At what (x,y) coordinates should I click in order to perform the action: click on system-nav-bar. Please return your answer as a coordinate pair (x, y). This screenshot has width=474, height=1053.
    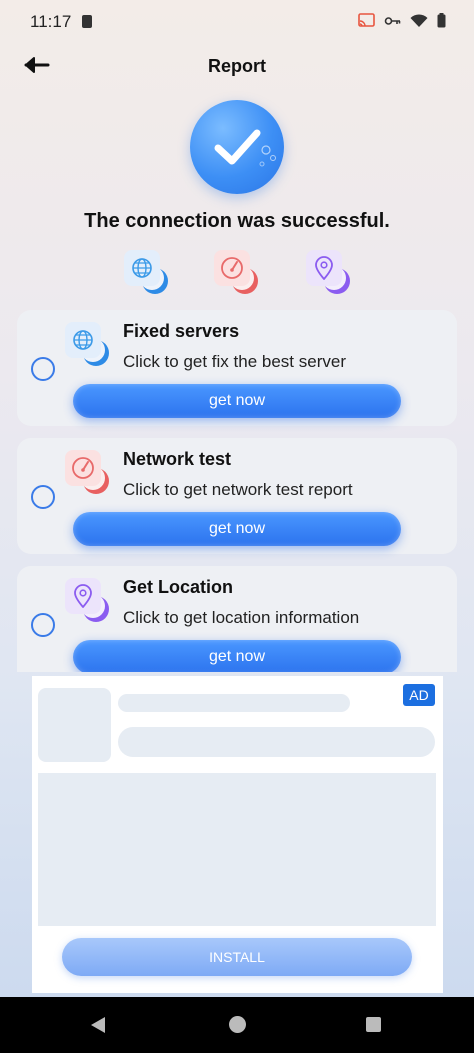
    Looking at the image, I should click on (237, 1025).